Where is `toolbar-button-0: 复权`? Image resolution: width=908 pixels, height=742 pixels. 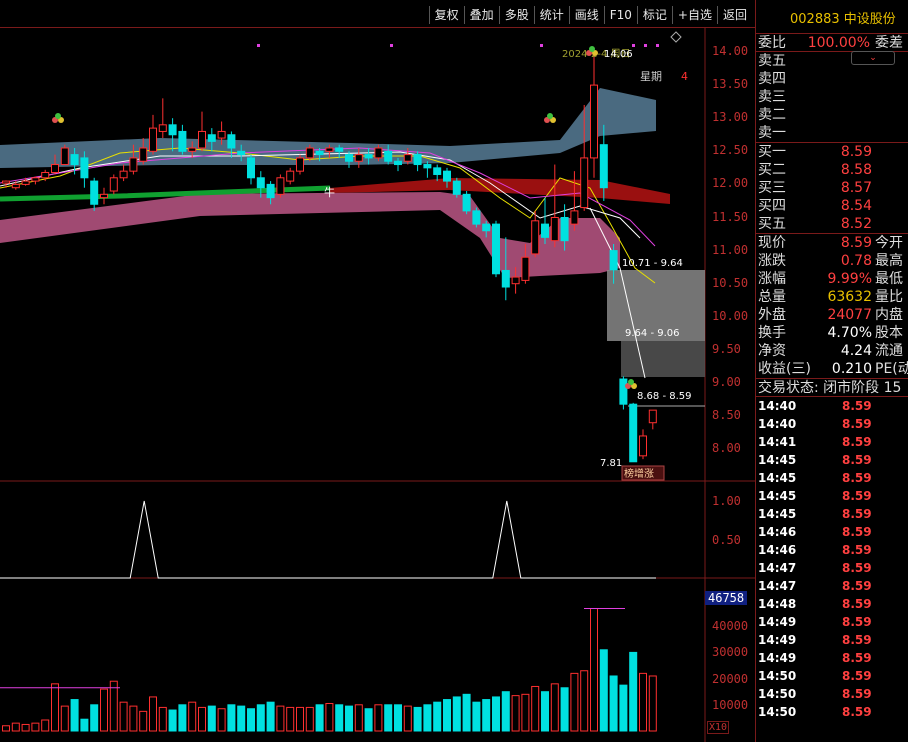
toolbar-button-0: 复权 is located at coordinates (446, 15).